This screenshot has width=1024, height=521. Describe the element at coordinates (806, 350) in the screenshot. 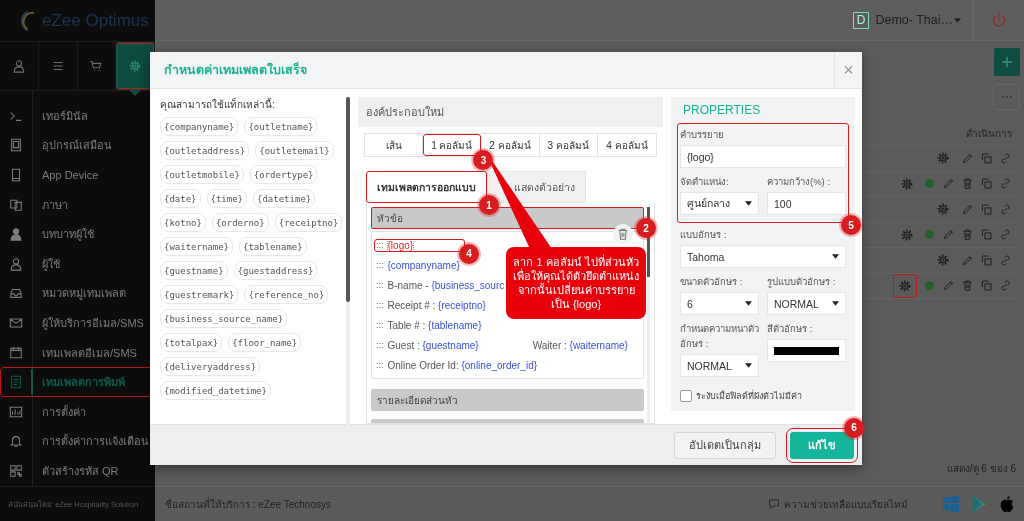

I see `color-field` at that location.